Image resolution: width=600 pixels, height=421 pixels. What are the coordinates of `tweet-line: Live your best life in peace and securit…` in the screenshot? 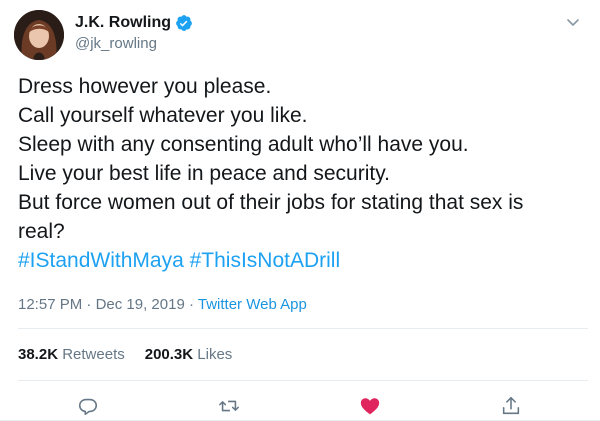 It's located at (204, 173).